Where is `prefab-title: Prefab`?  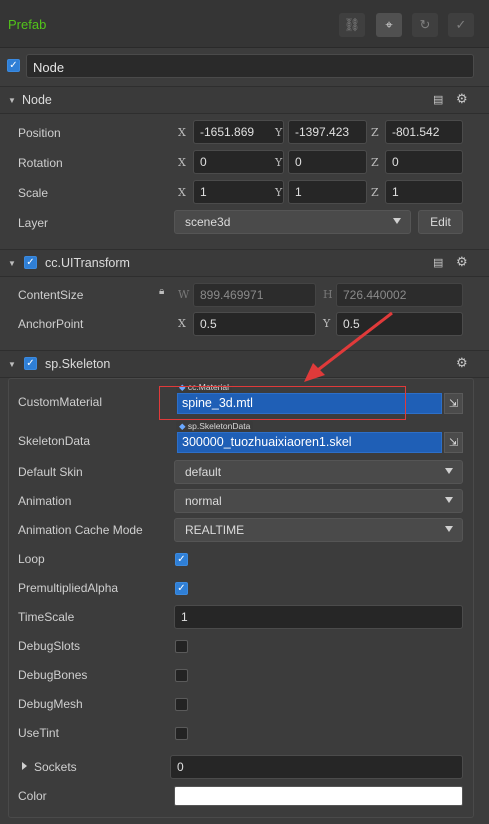 prefab-title: Prefab is located at coordinates (27, 24).